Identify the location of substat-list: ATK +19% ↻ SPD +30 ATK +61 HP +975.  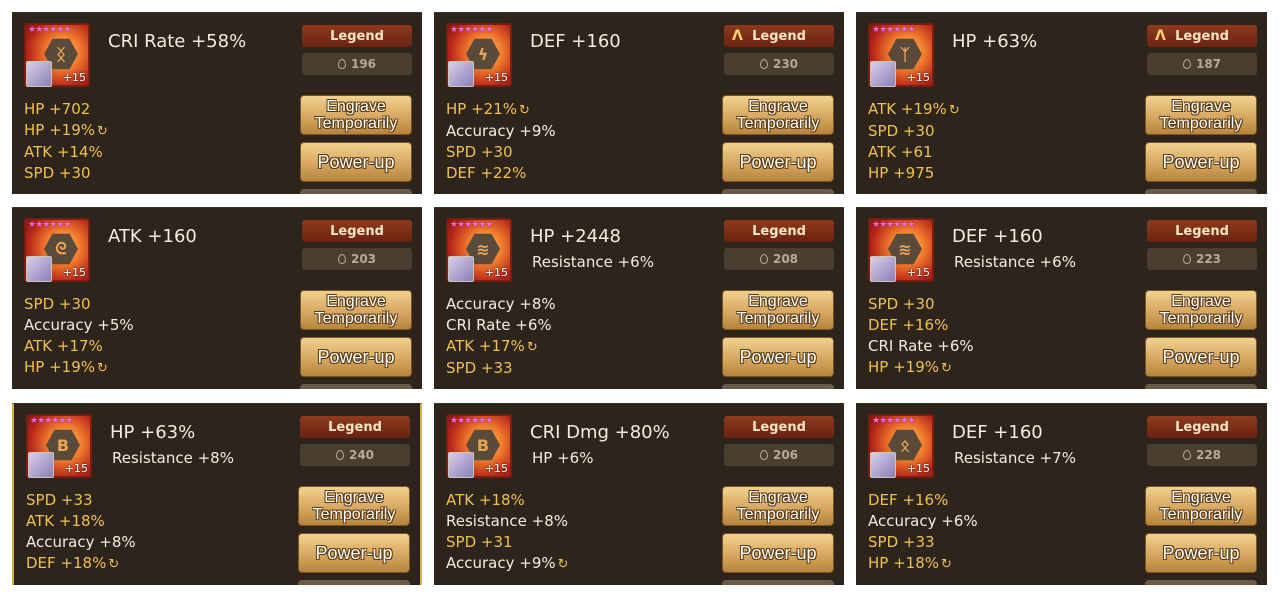
(914, 141).